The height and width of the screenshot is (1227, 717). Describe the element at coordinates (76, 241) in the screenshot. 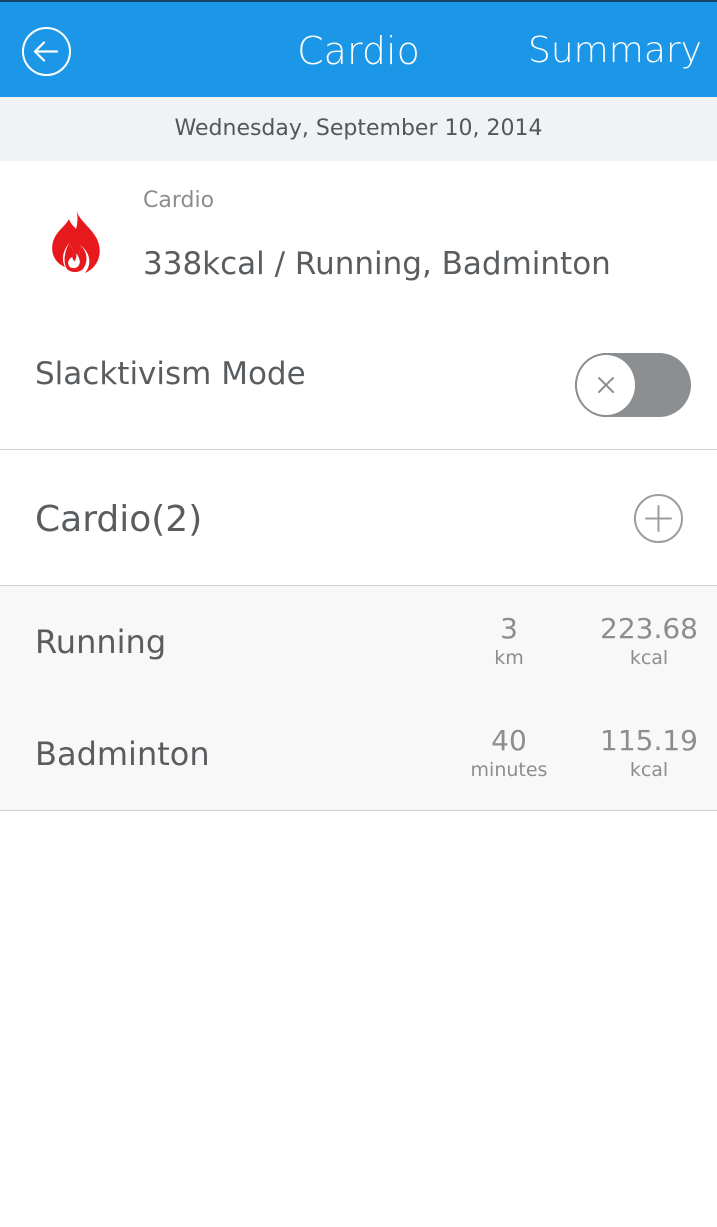

I see `flame-icon` at that location.